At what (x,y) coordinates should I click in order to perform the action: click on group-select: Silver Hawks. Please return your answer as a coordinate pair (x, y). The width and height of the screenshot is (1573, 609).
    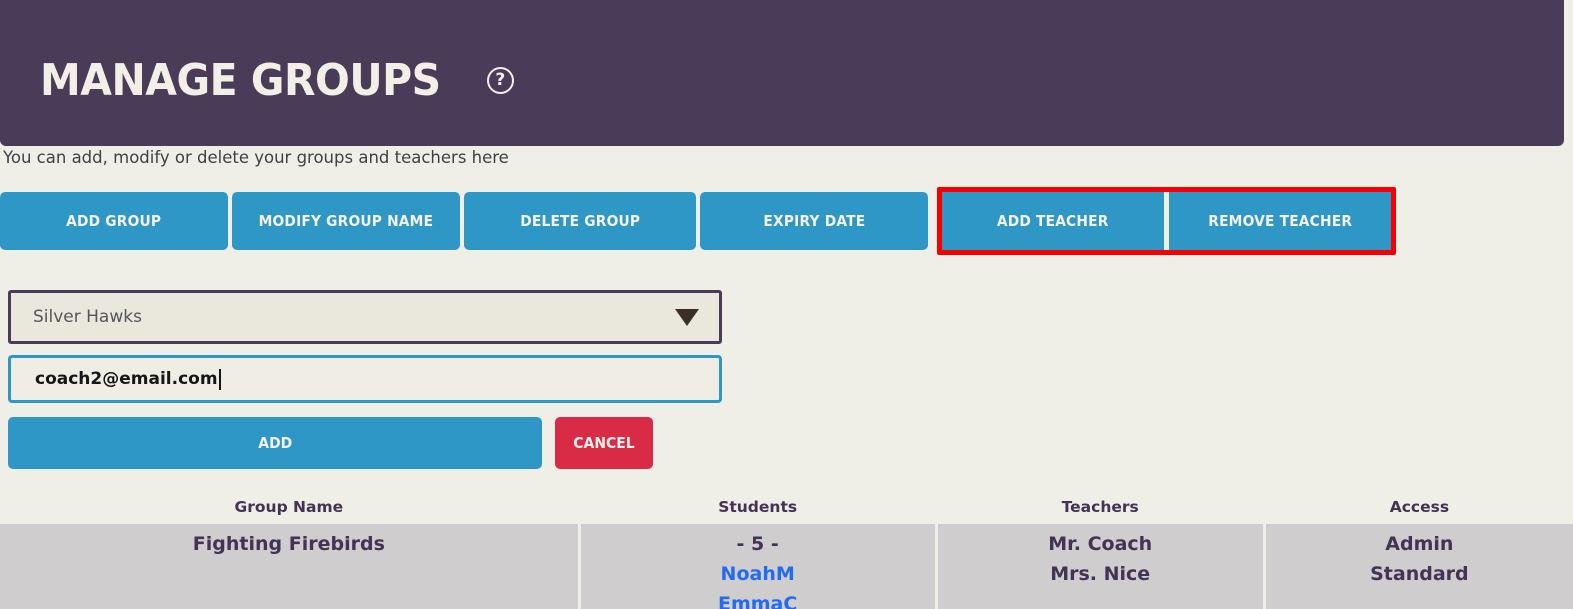
    Looking at the image, I should click on (365, 317).